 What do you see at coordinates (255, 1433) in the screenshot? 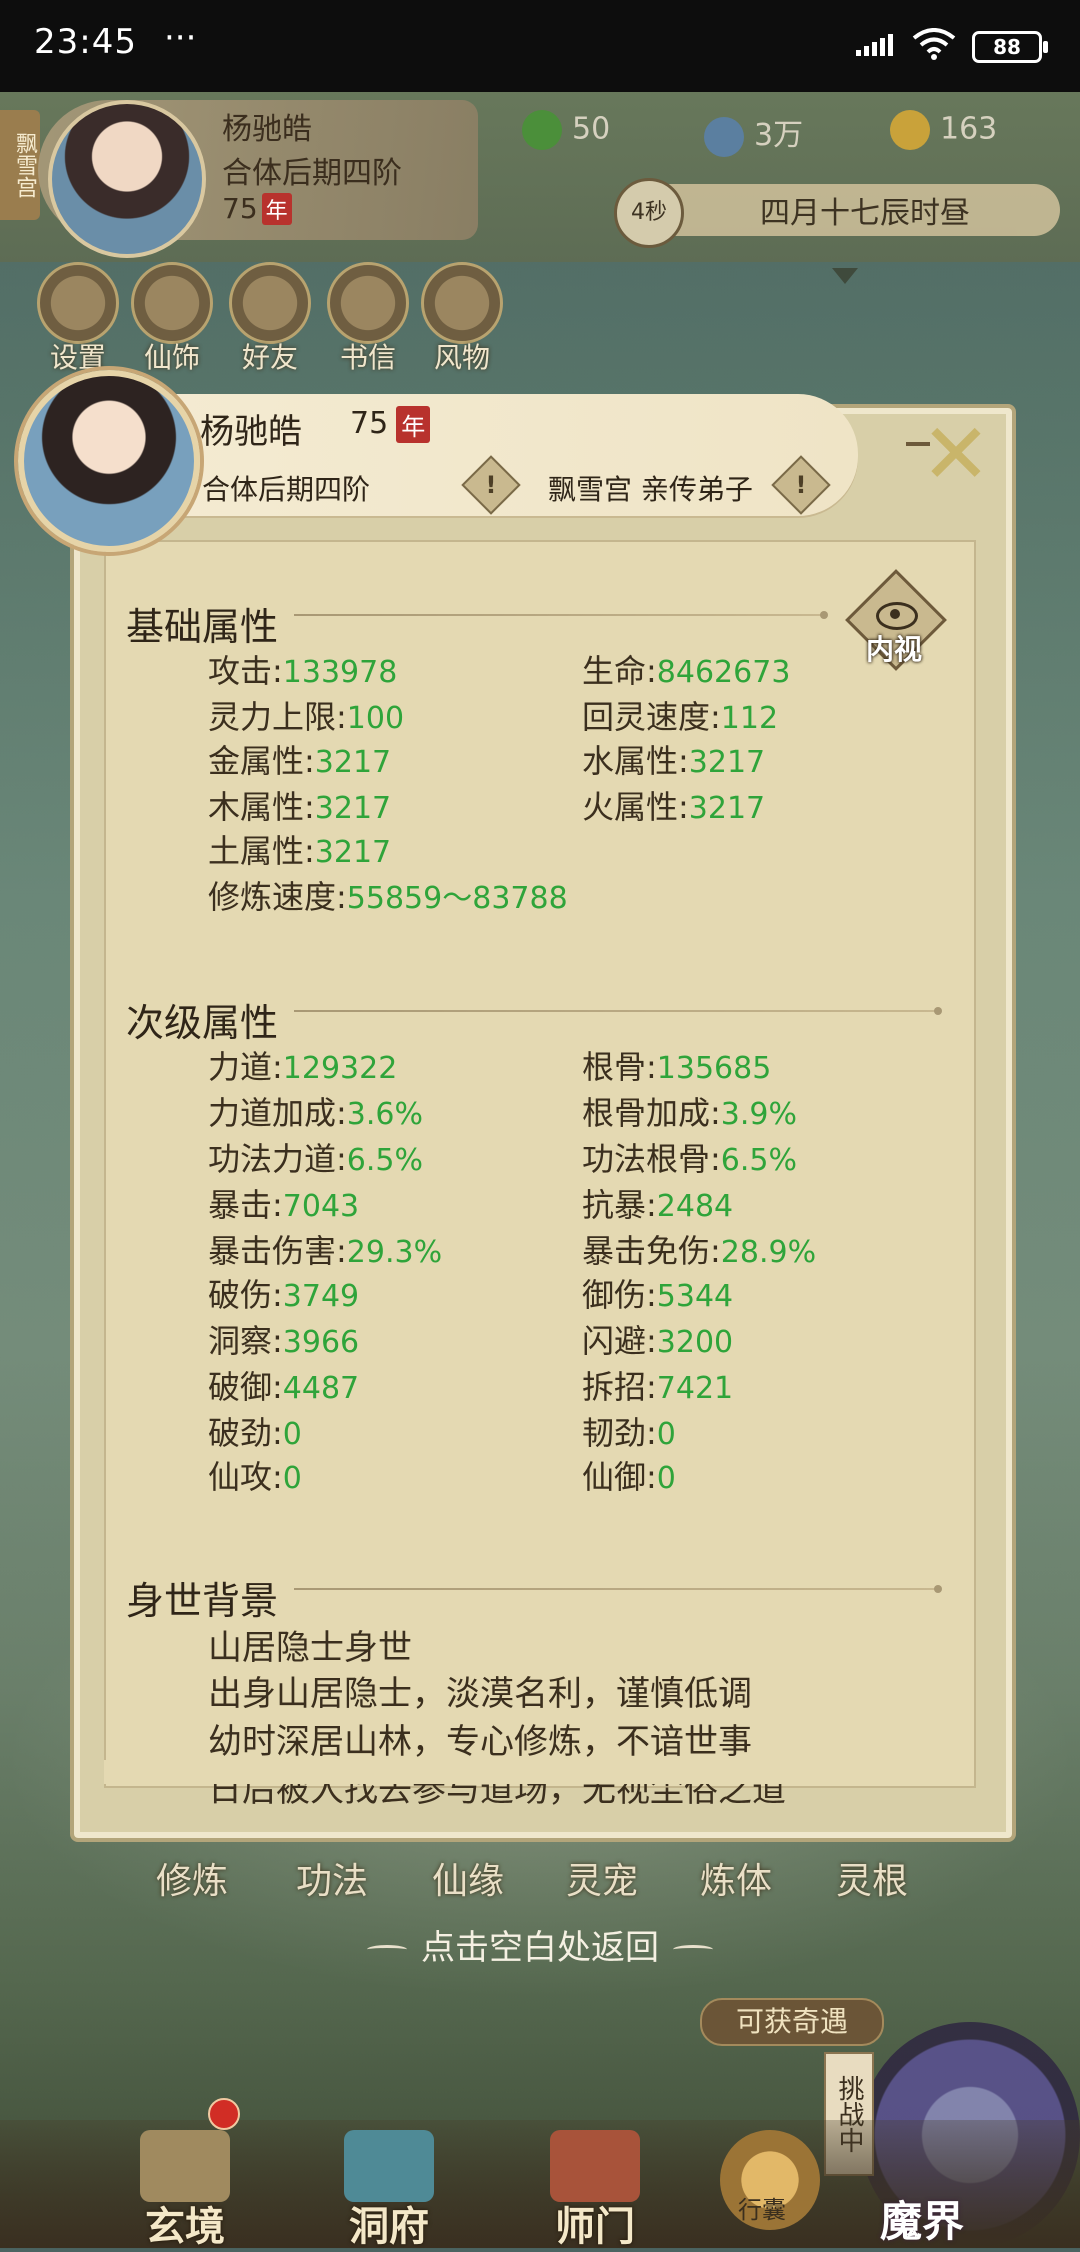
I see `attr-break-tenacity: 破劲:0` at bounding box center [255, 1433].